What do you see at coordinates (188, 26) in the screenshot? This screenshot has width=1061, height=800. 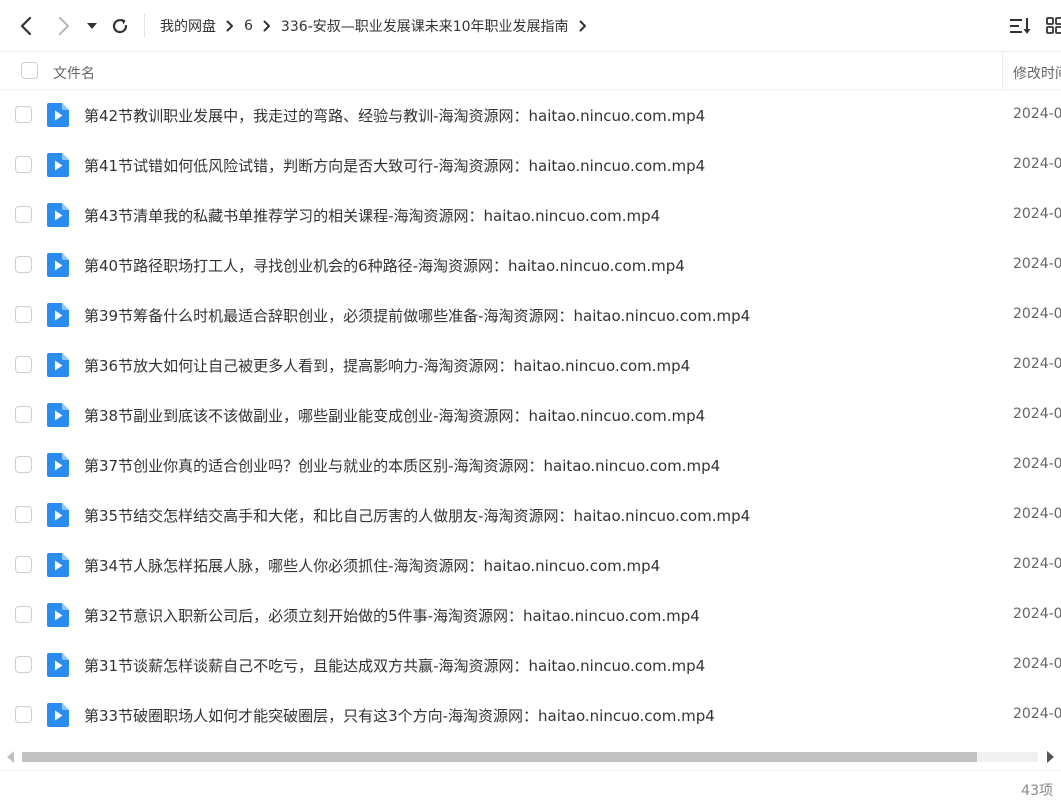 I see `breadcrumb-item-root: 我的网盘` at bounding box center [188, 26].